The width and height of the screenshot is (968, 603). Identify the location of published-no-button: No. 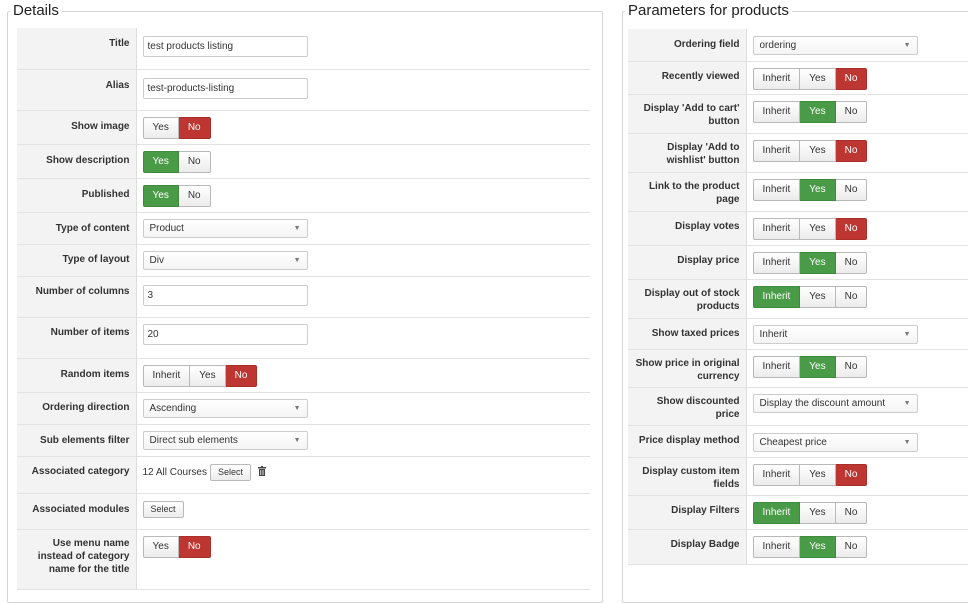
(194, 195).